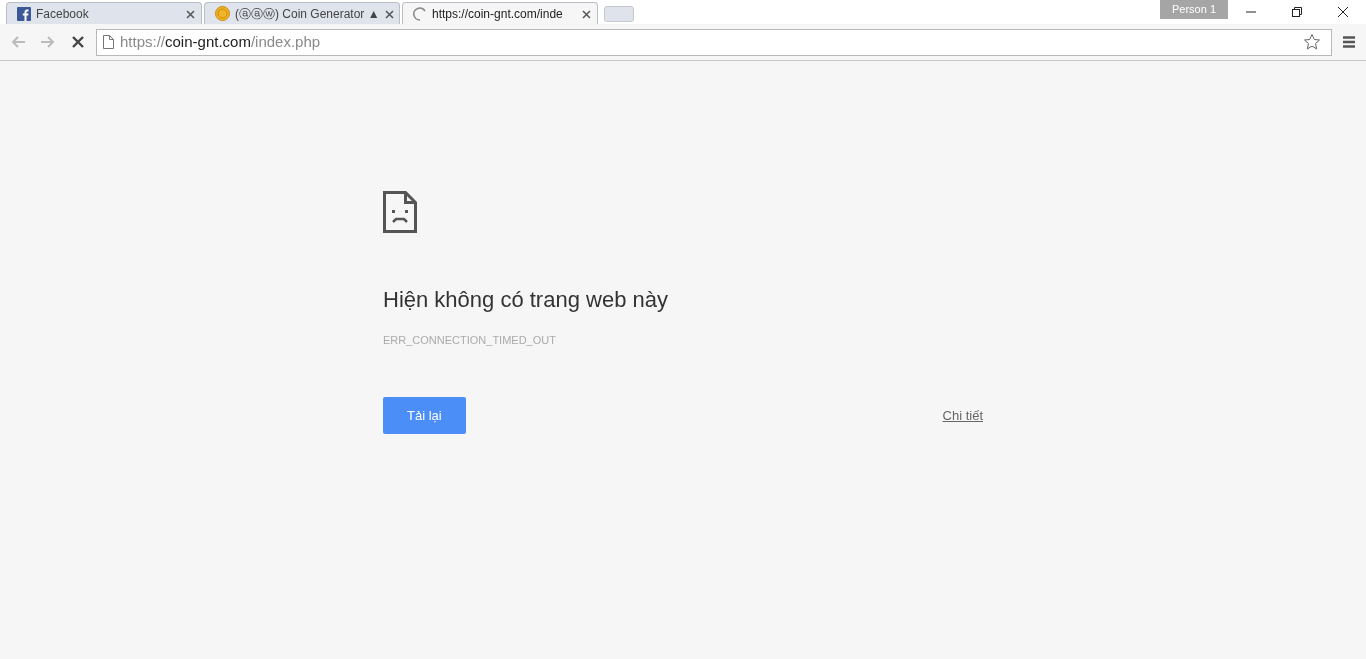 Image resolution: width=1366 pixels, height=659 pixels. Describe the element at coordinates (307, 14) in the screenshot. I see `tab-title: (ⓐⓐⓦ) Coin Generator ▲` at that location.